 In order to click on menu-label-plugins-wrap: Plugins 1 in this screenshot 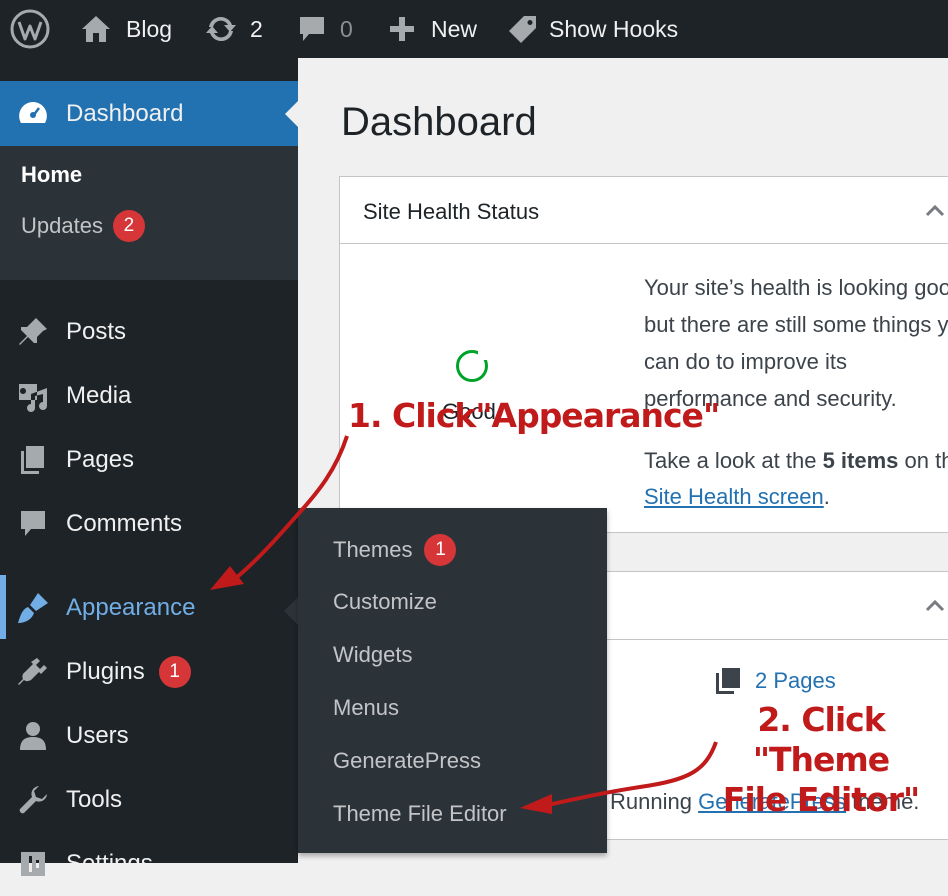, I will do `click(128, 672)`.